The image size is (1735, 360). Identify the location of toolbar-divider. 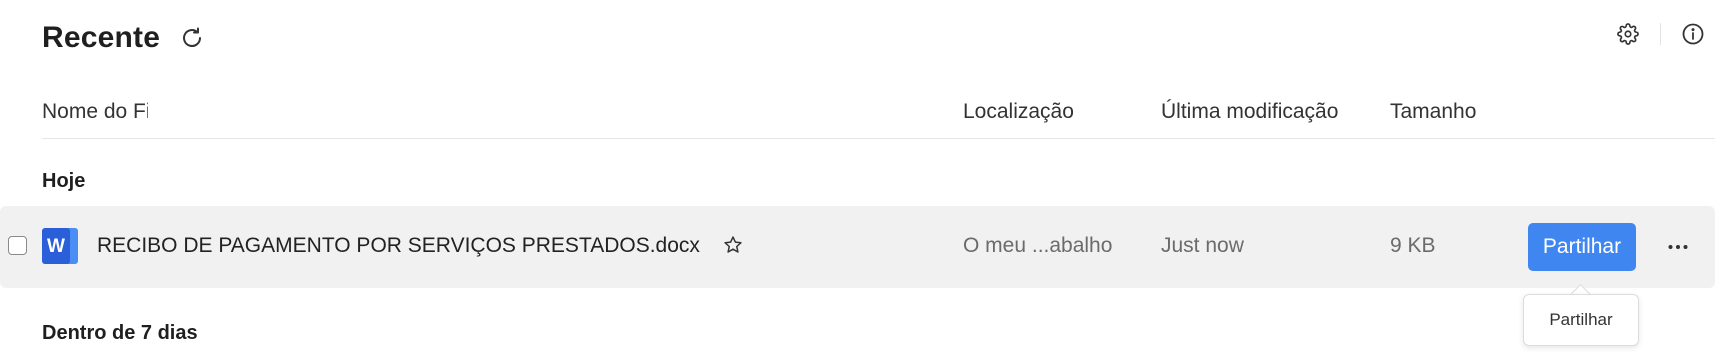
(1660, 34).